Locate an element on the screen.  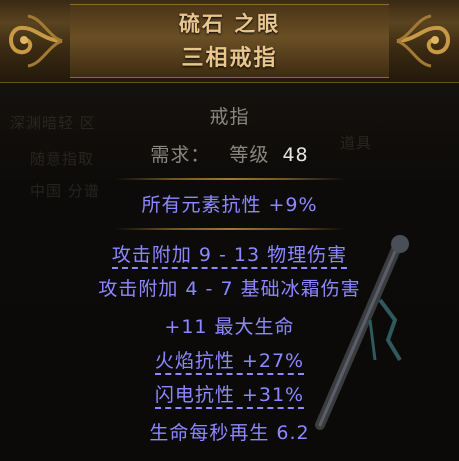
mod-line-6: 生命每秒再生 6.2 is located at coordinates (229, 431).